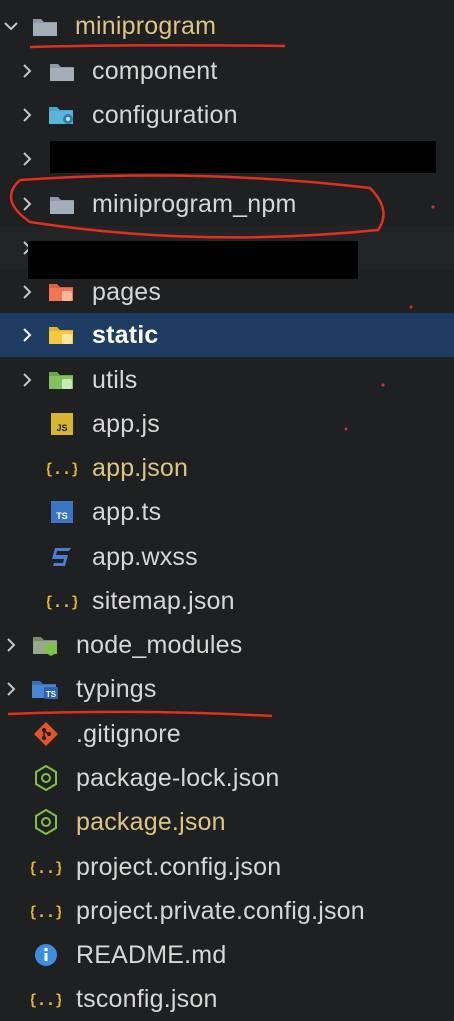  I want to click on underline-typings, so click(140, 714).